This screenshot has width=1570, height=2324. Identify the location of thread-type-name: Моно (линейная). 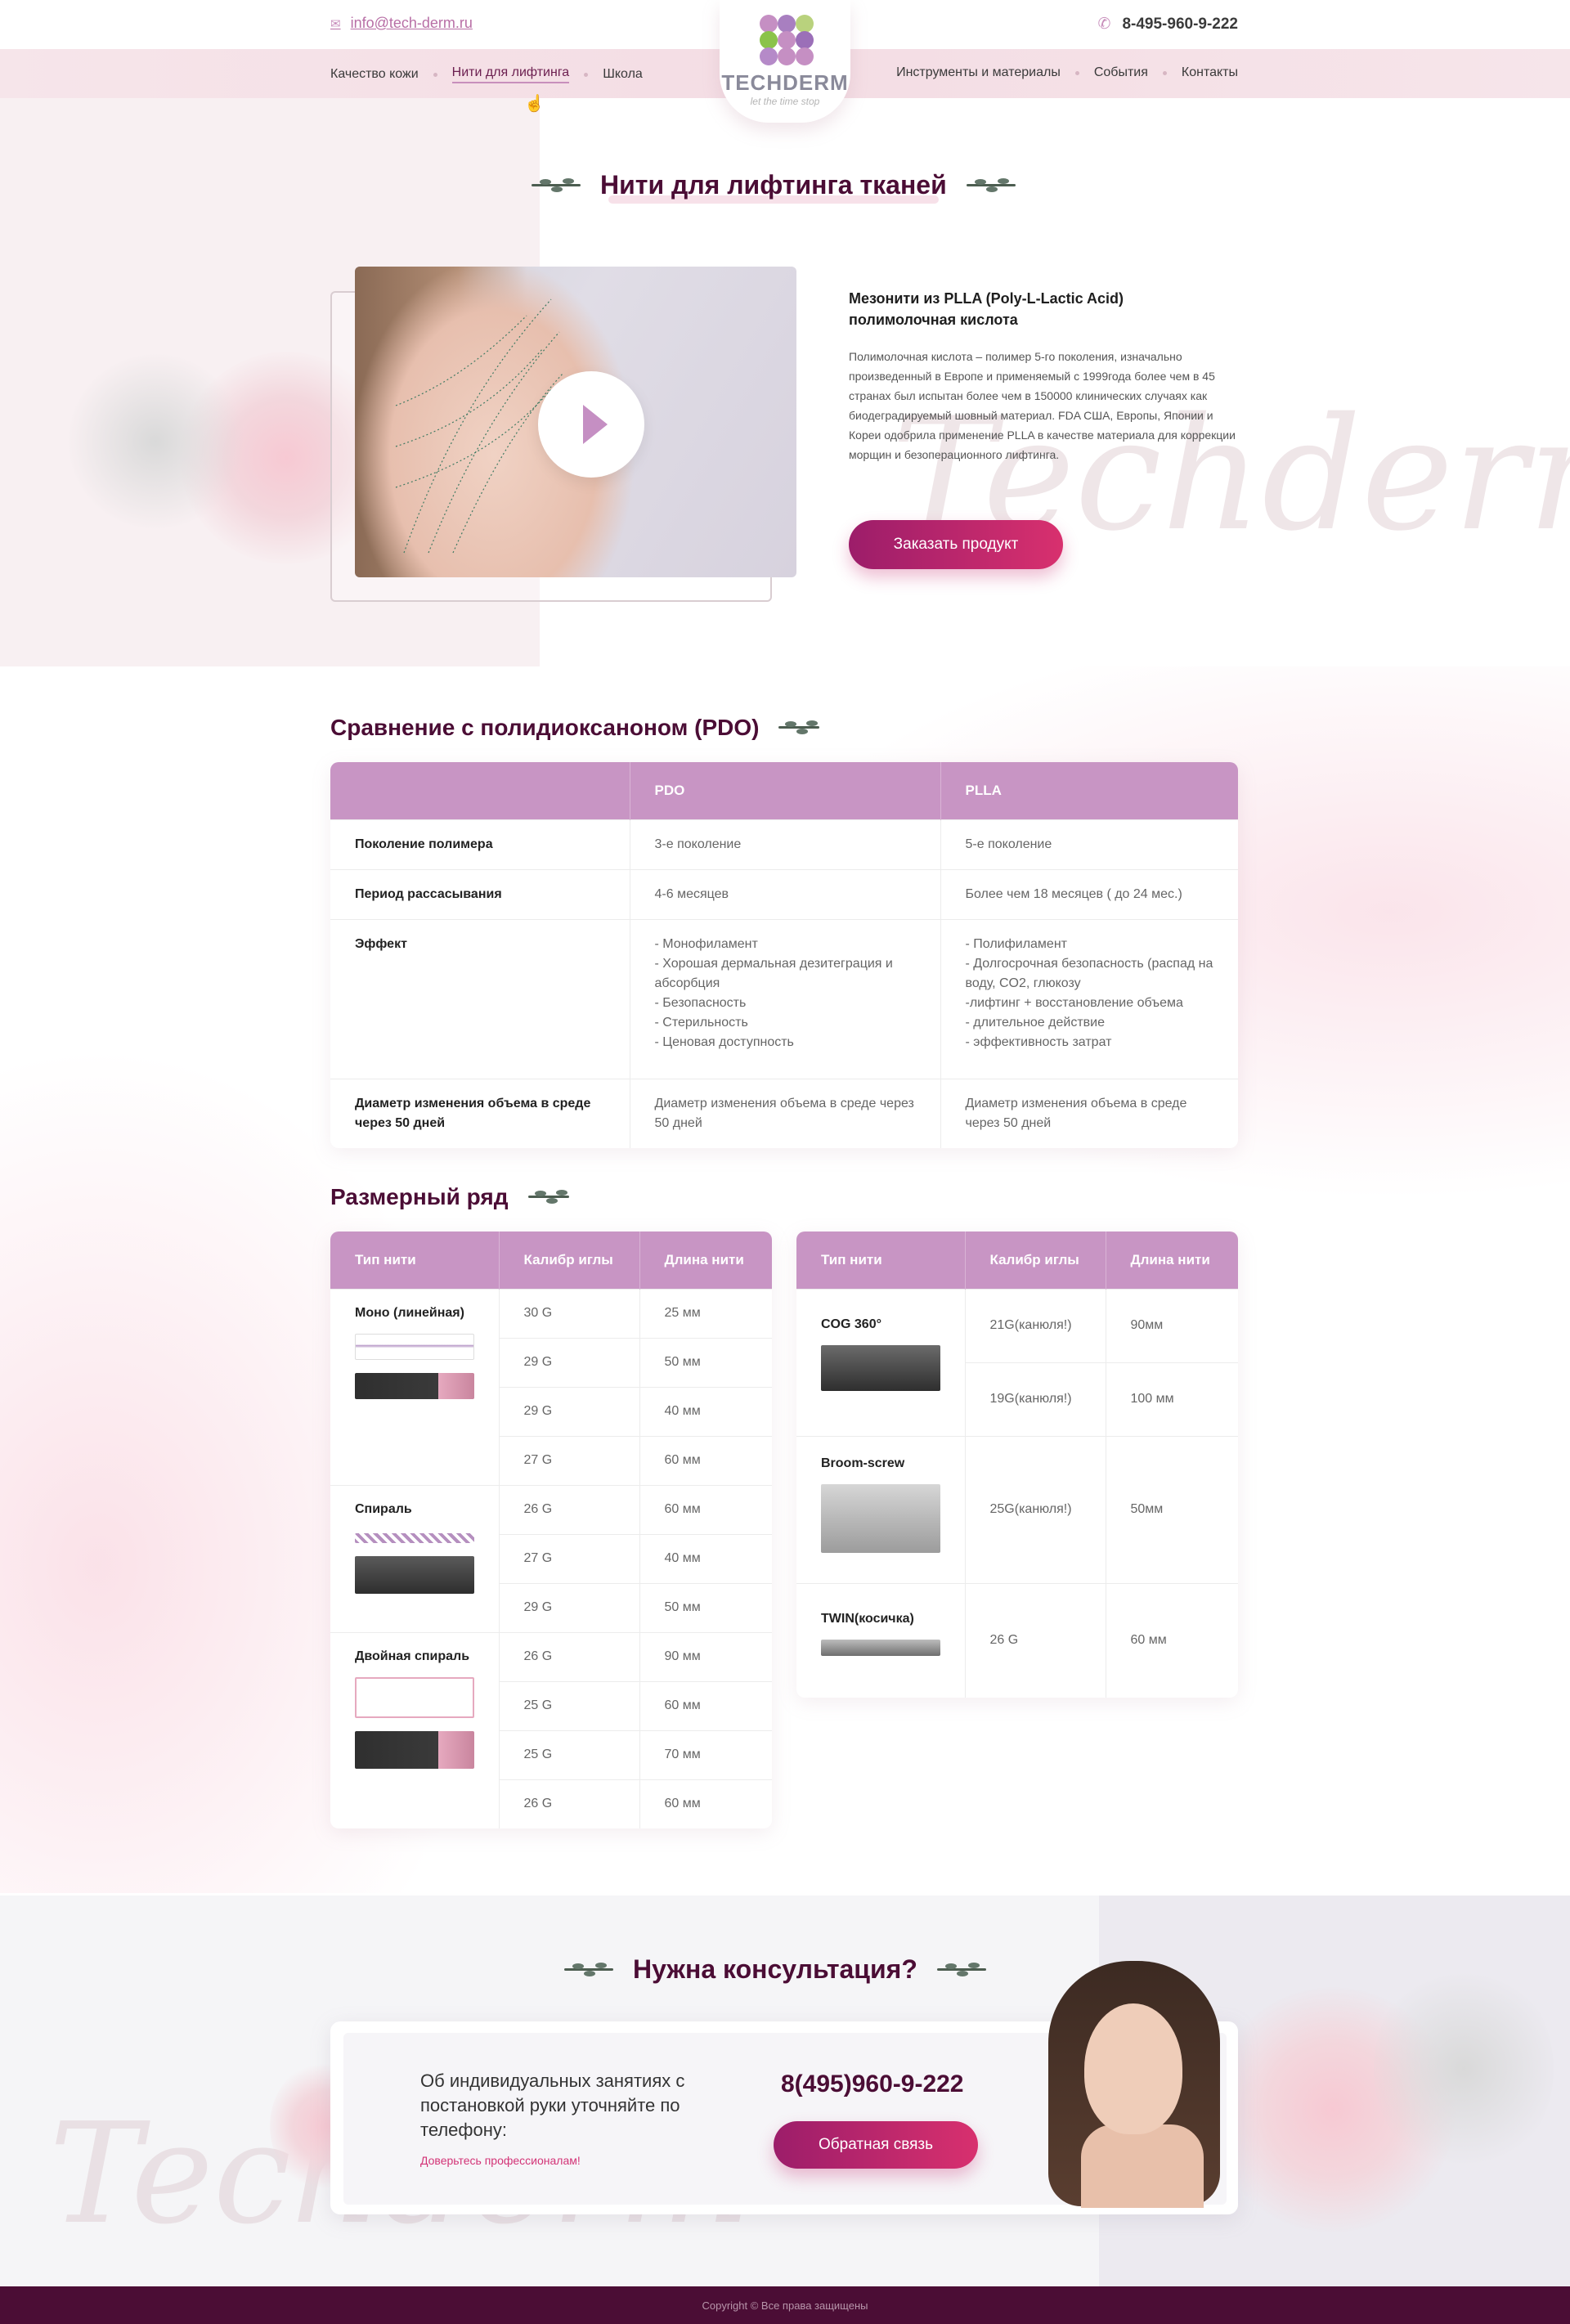
(409, 1312).